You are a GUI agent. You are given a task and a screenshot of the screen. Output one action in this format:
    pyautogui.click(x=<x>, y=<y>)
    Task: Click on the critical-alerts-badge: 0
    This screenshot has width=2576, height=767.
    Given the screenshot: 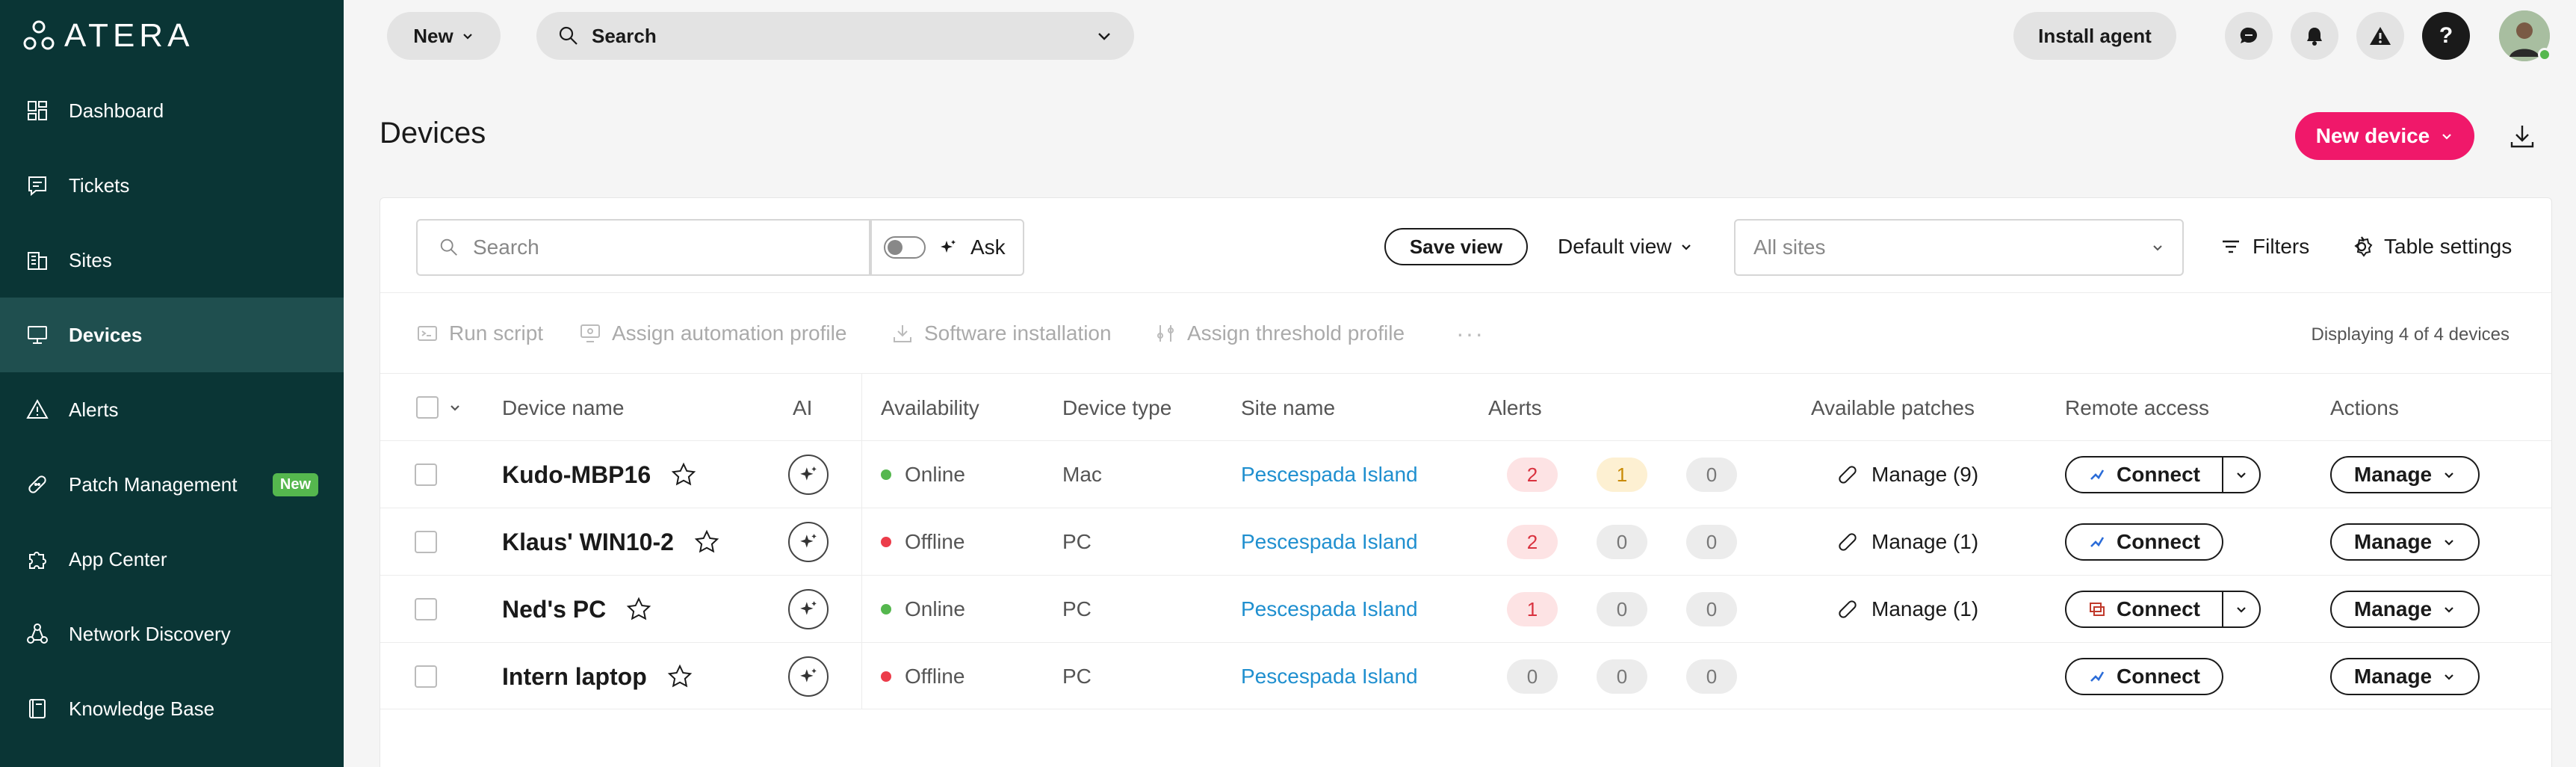 What is the action you would take?
    pyautogui.click(x=1532, y=676)
    